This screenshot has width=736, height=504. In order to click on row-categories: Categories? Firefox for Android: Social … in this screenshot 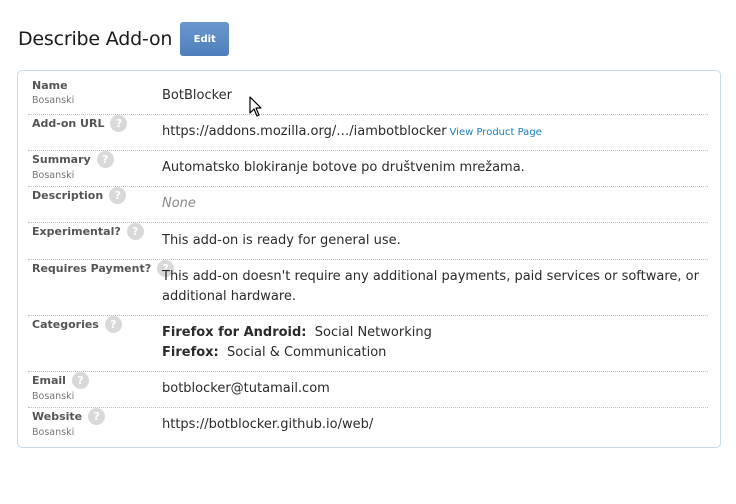, I will do `click(368, 343)`.